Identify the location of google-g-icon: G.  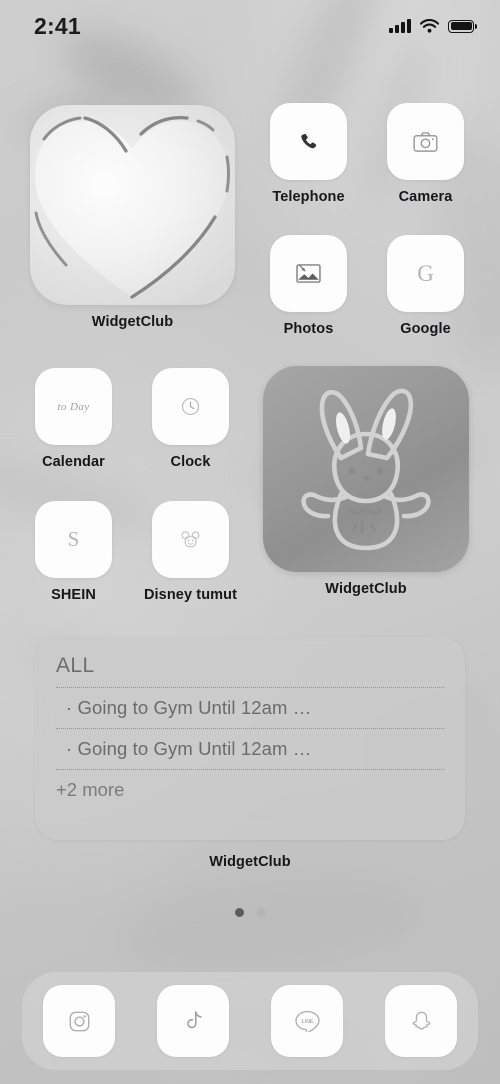
(425, 273).